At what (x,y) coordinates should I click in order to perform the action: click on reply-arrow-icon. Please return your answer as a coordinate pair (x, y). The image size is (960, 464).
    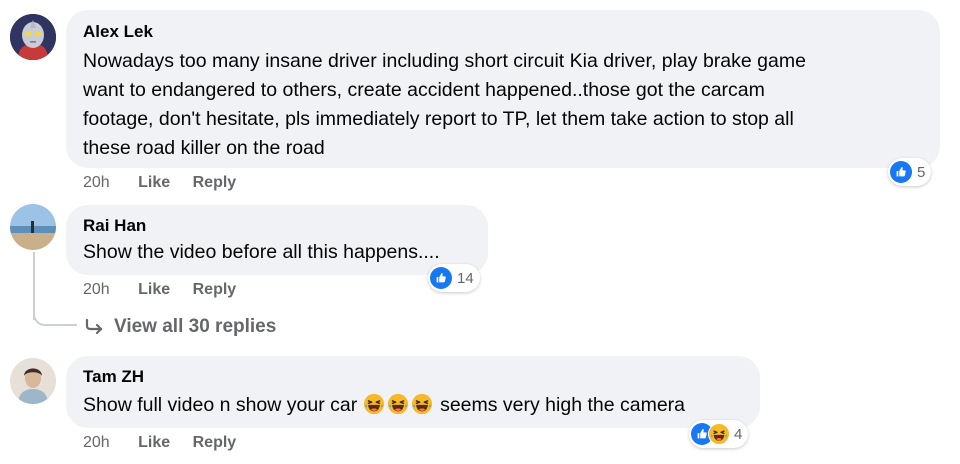
    Looking at the image, I should click on (94, 326).